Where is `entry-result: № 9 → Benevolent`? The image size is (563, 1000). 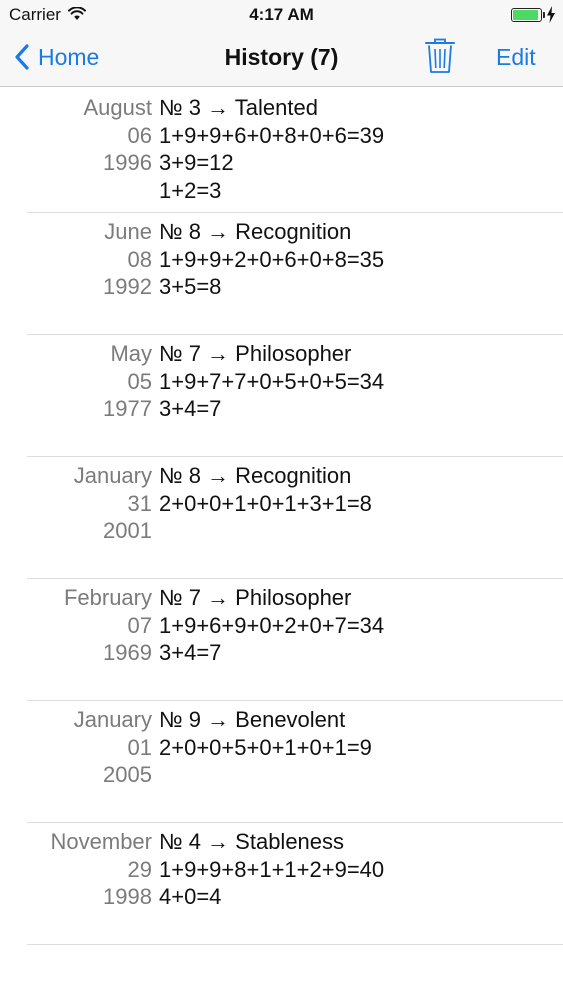
entry-result: № 9 → Benevolent is located at coordinates (252, 719).